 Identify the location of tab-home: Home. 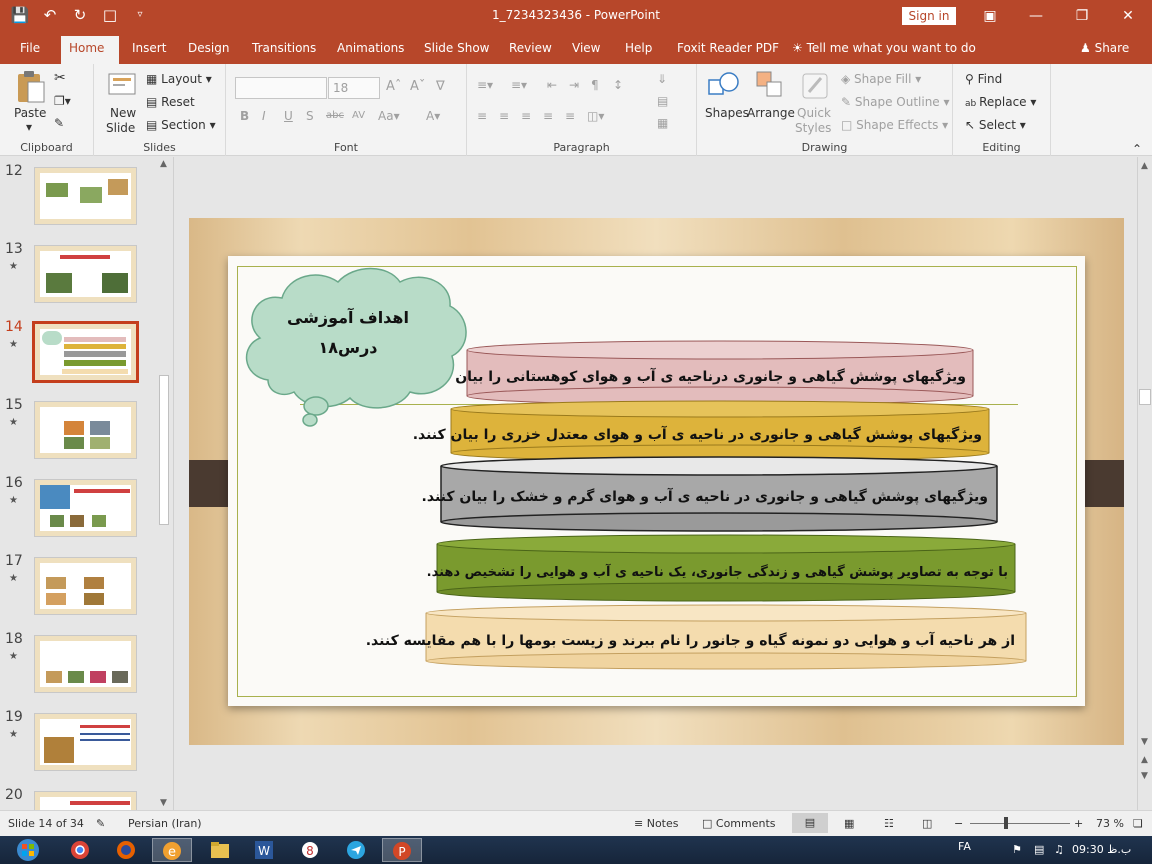
(90, 50).